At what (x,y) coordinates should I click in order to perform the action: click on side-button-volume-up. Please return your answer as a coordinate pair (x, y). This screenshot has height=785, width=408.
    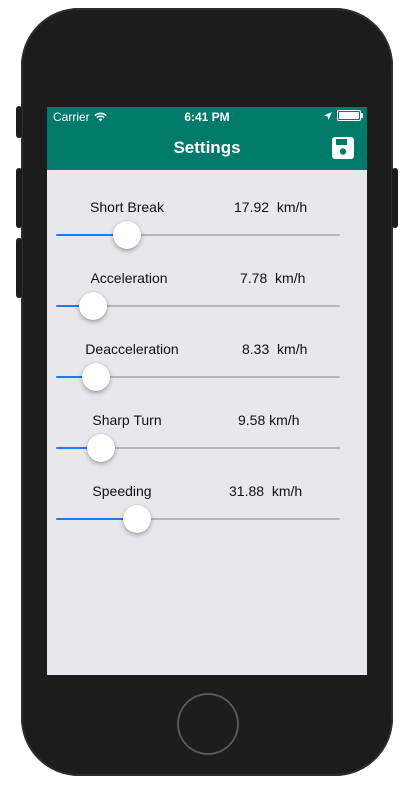
    Looking at the image, I should click on (19, 198).